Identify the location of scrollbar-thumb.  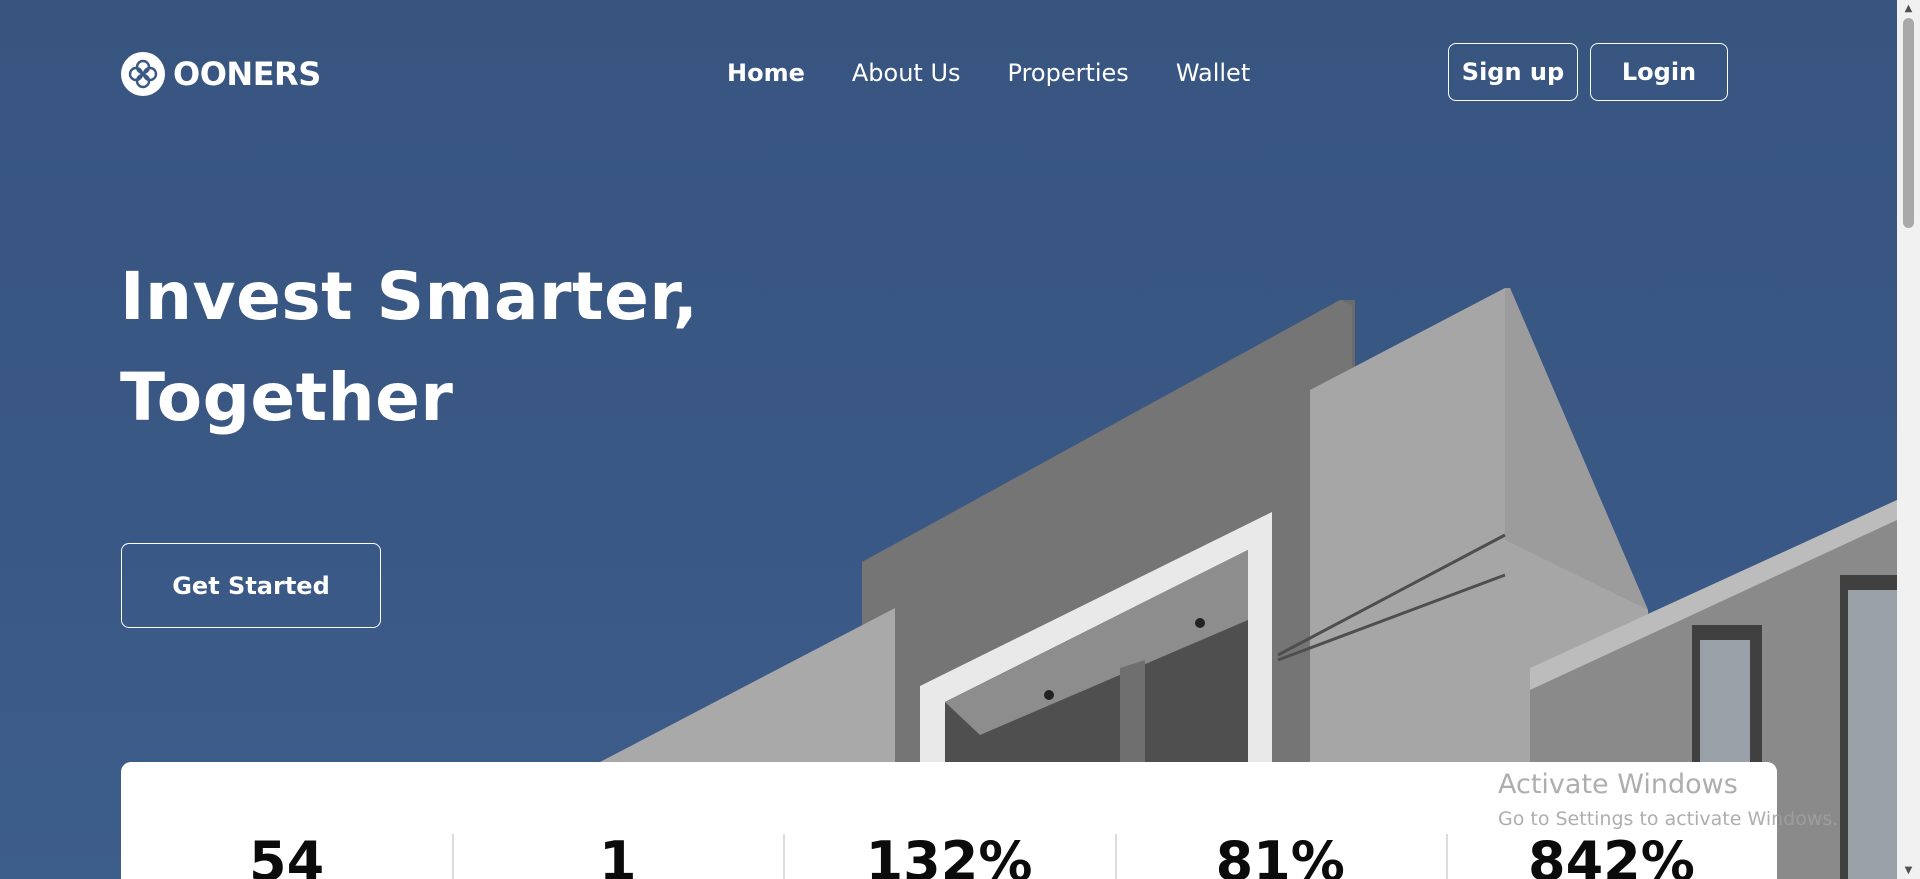
(1908, 123).